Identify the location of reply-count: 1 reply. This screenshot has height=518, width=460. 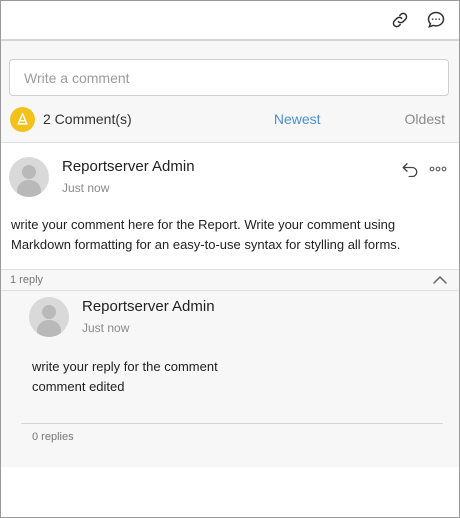
(27, 280).